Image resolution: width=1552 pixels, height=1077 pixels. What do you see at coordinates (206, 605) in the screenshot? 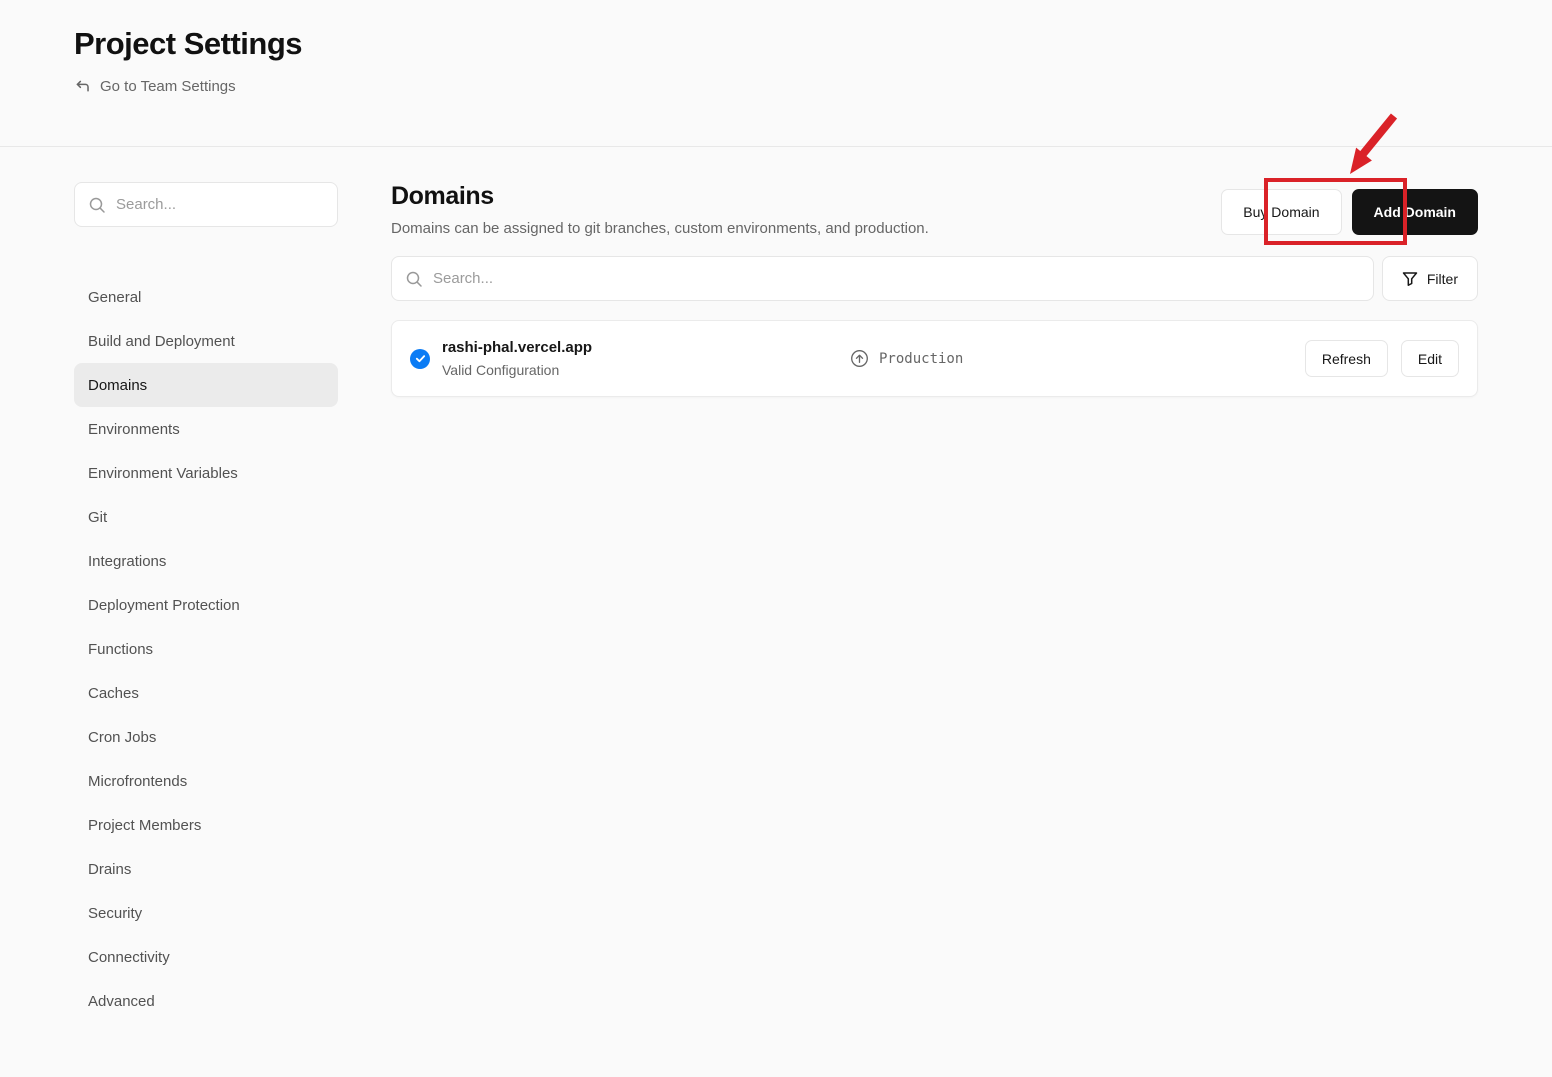
I see `sidebar-item-deployment-protection: Deployment Protection` at bounding box center [206, 605].